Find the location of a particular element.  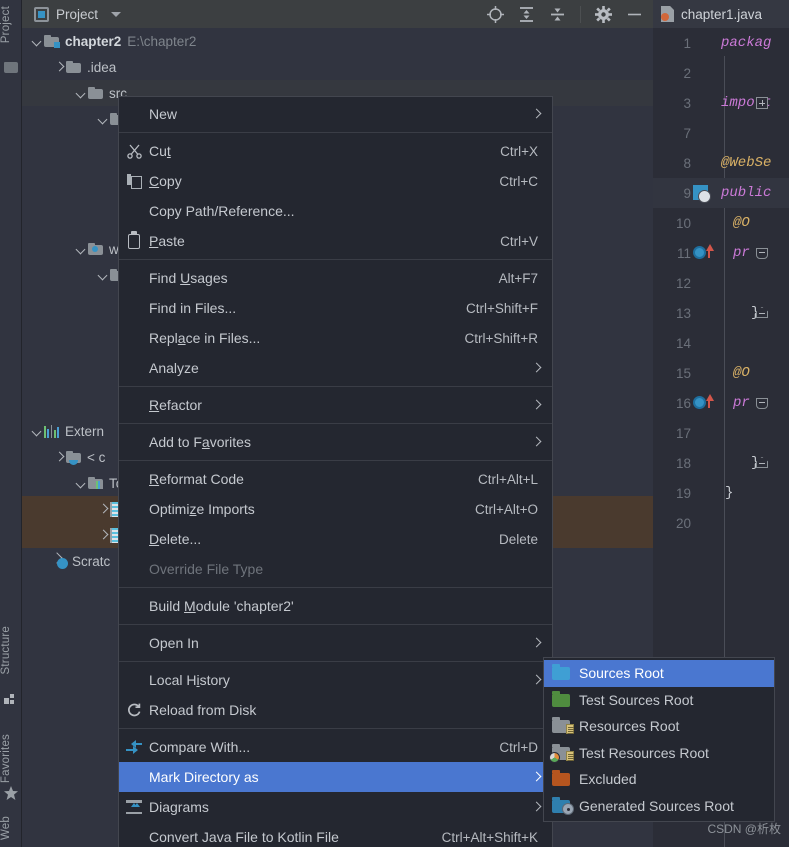

strip-label-structure: Structure is located at coordinates (11, 650).